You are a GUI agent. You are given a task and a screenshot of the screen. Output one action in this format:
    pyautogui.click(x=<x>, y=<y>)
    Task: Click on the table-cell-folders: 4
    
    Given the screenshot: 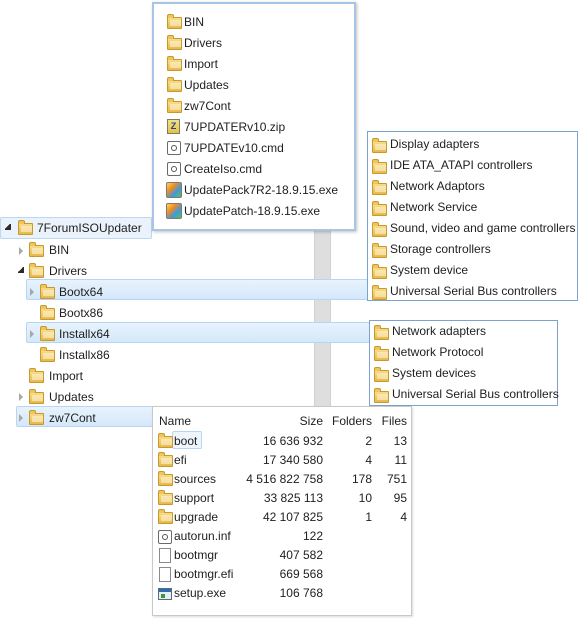 What is the action you would take?
    pyautogui.click(x=368, y=460)
    